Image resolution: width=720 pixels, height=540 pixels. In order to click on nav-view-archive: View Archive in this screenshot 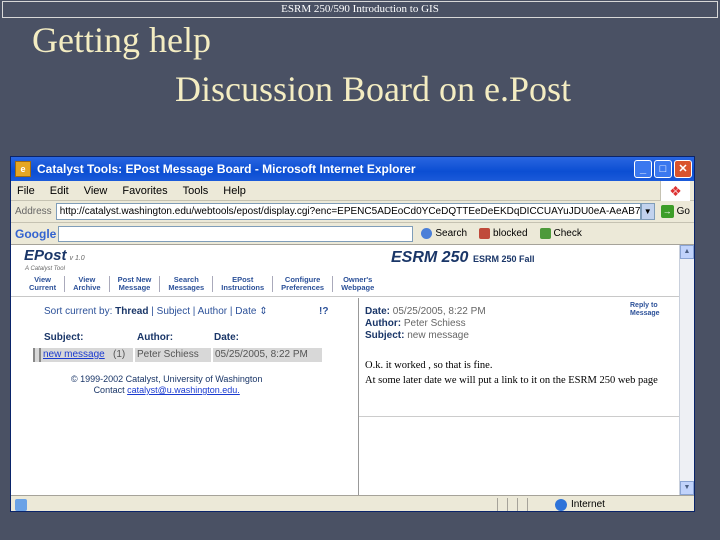, I will do `click(87, 284)`.